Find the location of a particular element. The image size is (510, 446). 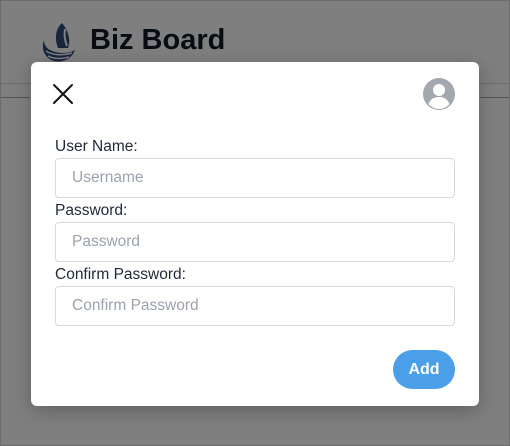

close-button is located at coordinates (63, 94).